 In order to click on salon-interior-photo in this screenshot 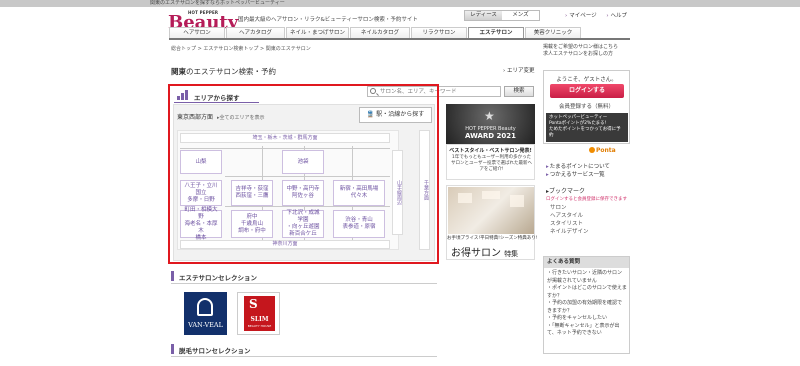, I will do `click(491, 210)`.